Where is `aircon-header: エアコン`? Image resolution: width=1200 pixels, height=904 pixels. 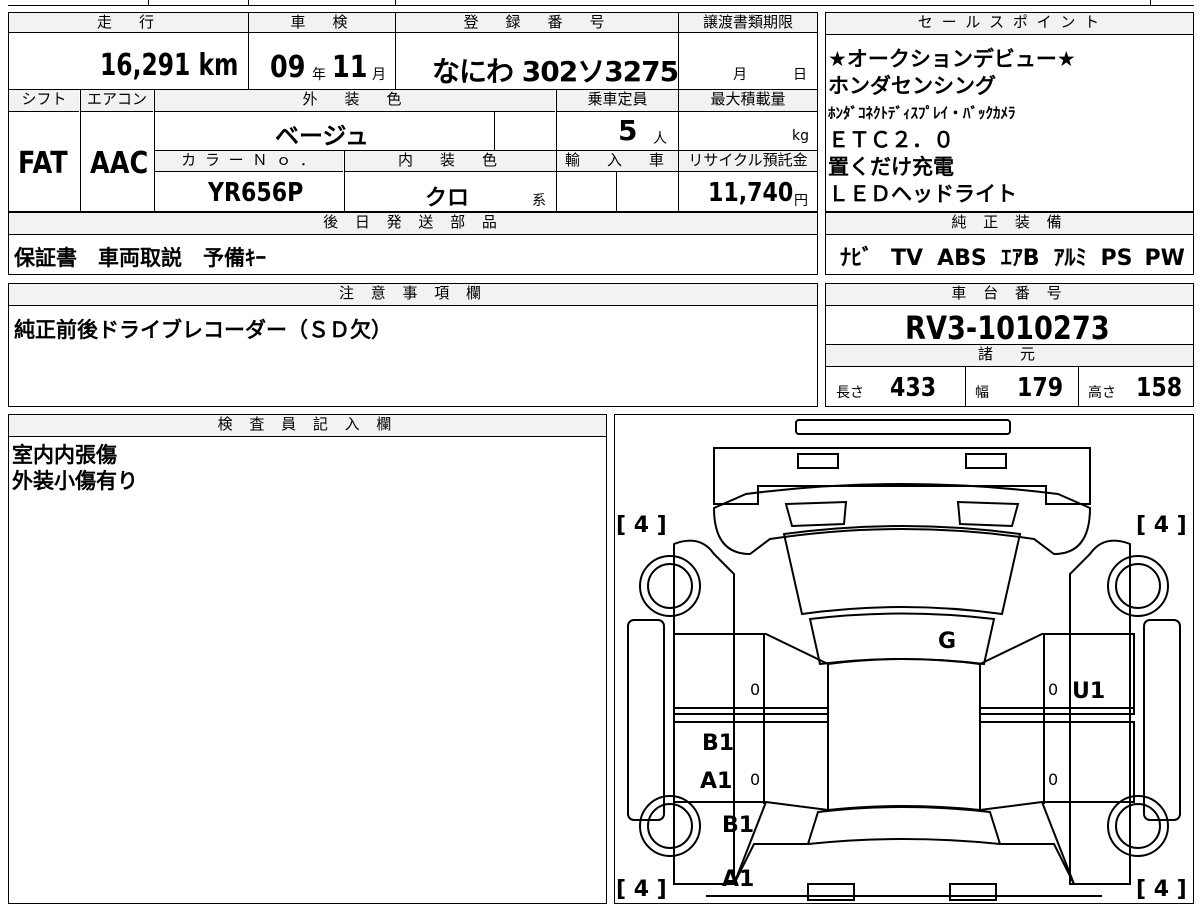 aircon-header: エアコン is located at coordinates (117, 101).